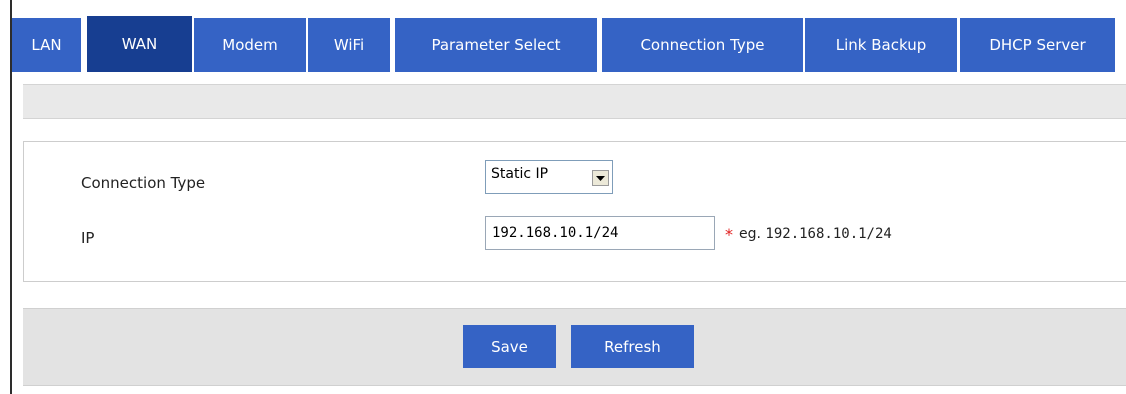 The height and width of the screenshot is (394, 1126). Describe the element at coordinates (1037, 45) in the screenshot. I see `tab-dhcp-server: DHCP Server` at that location.